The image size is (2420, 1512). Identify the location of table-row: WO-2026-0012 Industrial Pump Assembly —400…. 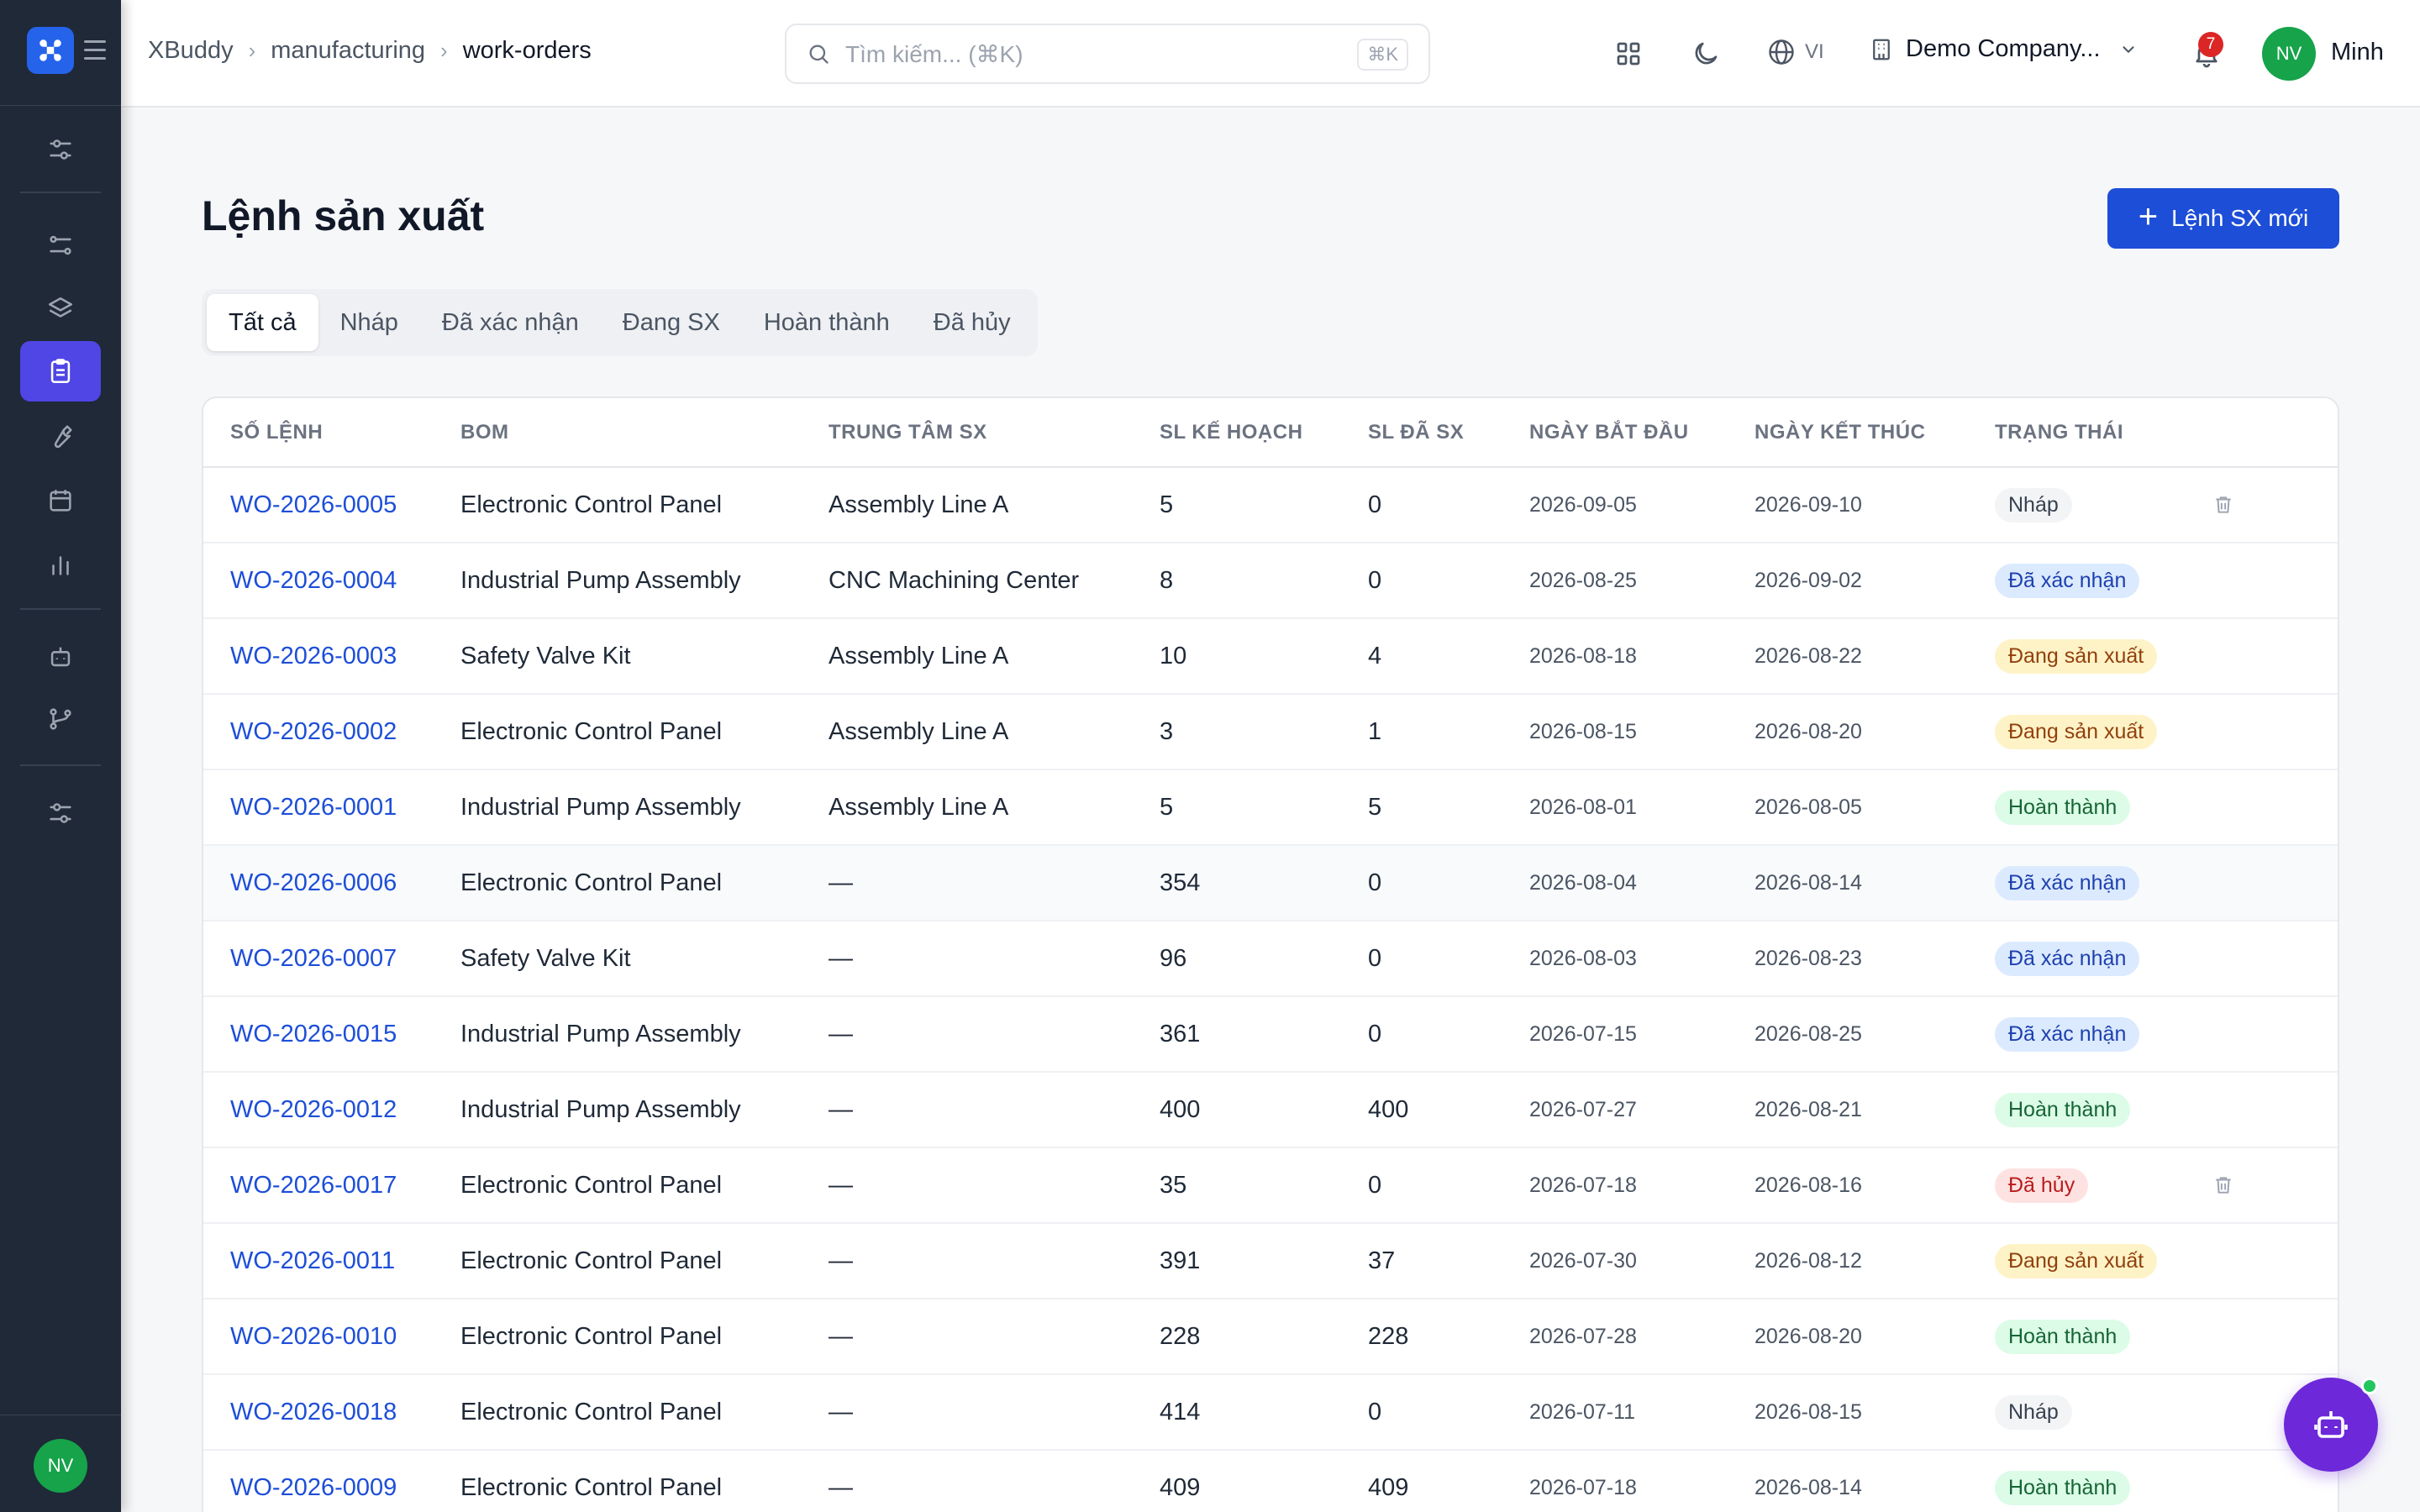
(1270, 1110).